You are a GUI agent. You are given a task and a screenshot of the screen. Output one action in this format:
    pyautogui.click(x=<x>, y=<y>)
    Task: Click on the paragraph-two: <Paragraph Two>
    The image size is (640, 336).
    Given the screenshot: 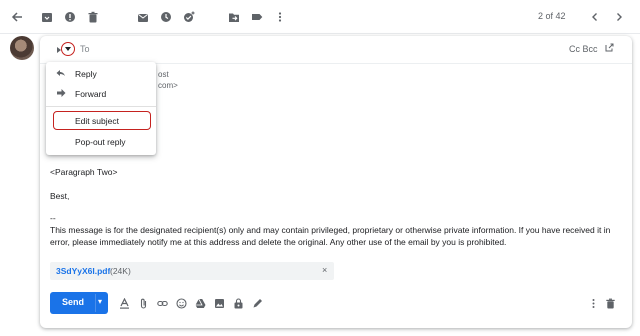 What is the action you would take?
    pyautogui.click(x=84, y=172)
    